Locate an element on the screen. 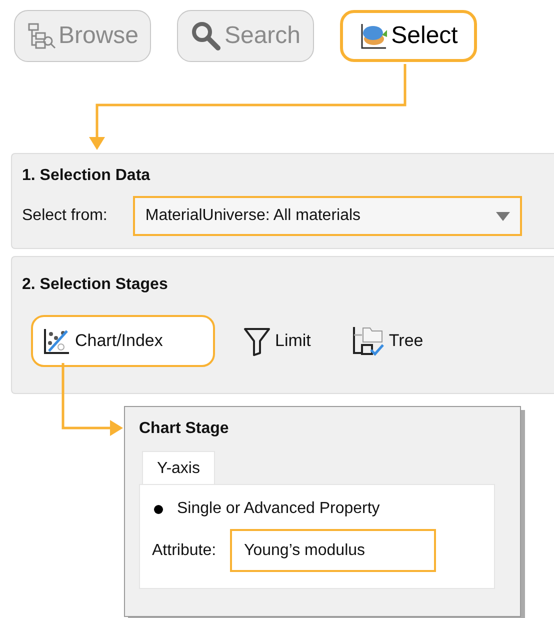 The width and height of the screenshot is (554, 618). stage-tool-button: Tree is located at coordinates (387, 341).